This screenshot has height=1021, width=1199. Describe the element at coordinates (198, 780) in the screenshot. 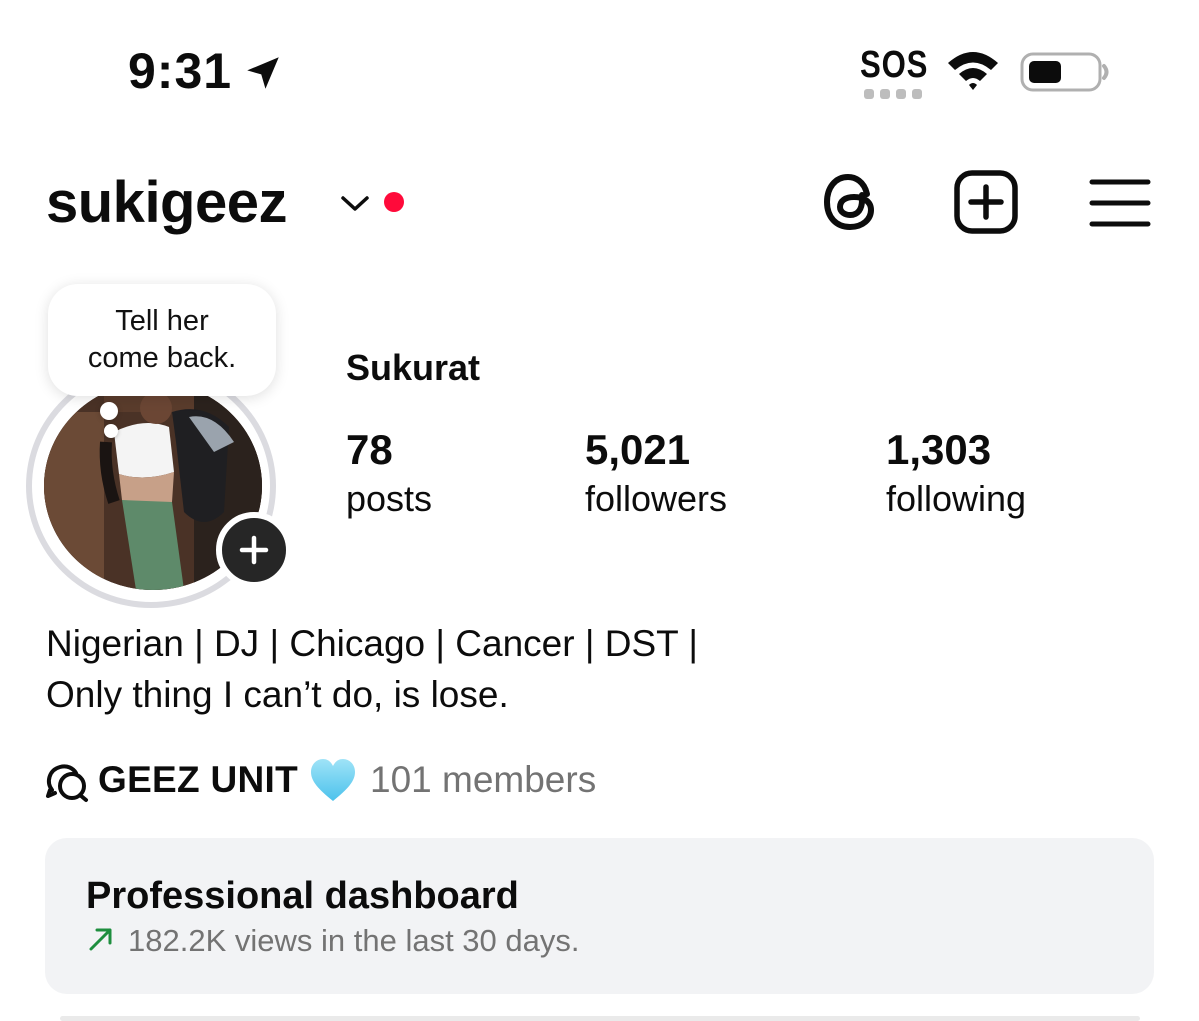

I see `channel-name: GEEZ UNIT` at that location.